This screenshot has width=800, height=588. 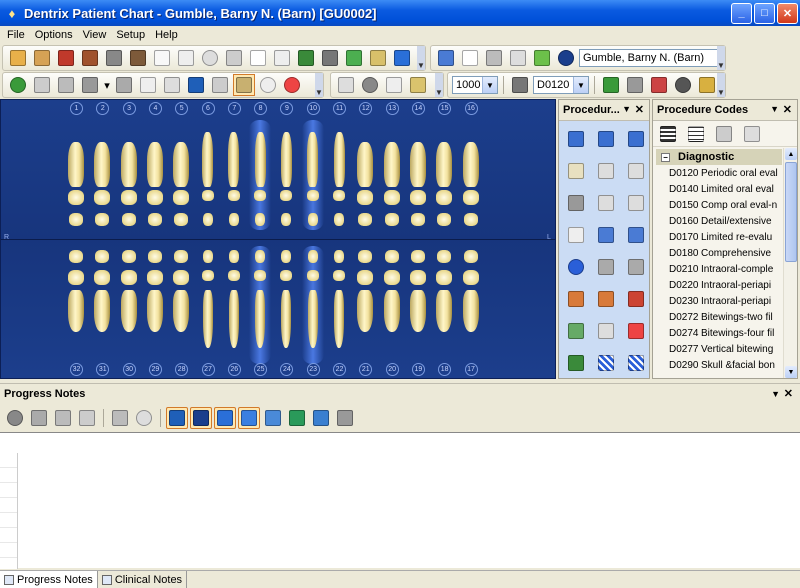 What do you see at coordinates (129, 108) in the screenshot?
I see `tooth-number-3: 3` at bounding box center [129, 108].